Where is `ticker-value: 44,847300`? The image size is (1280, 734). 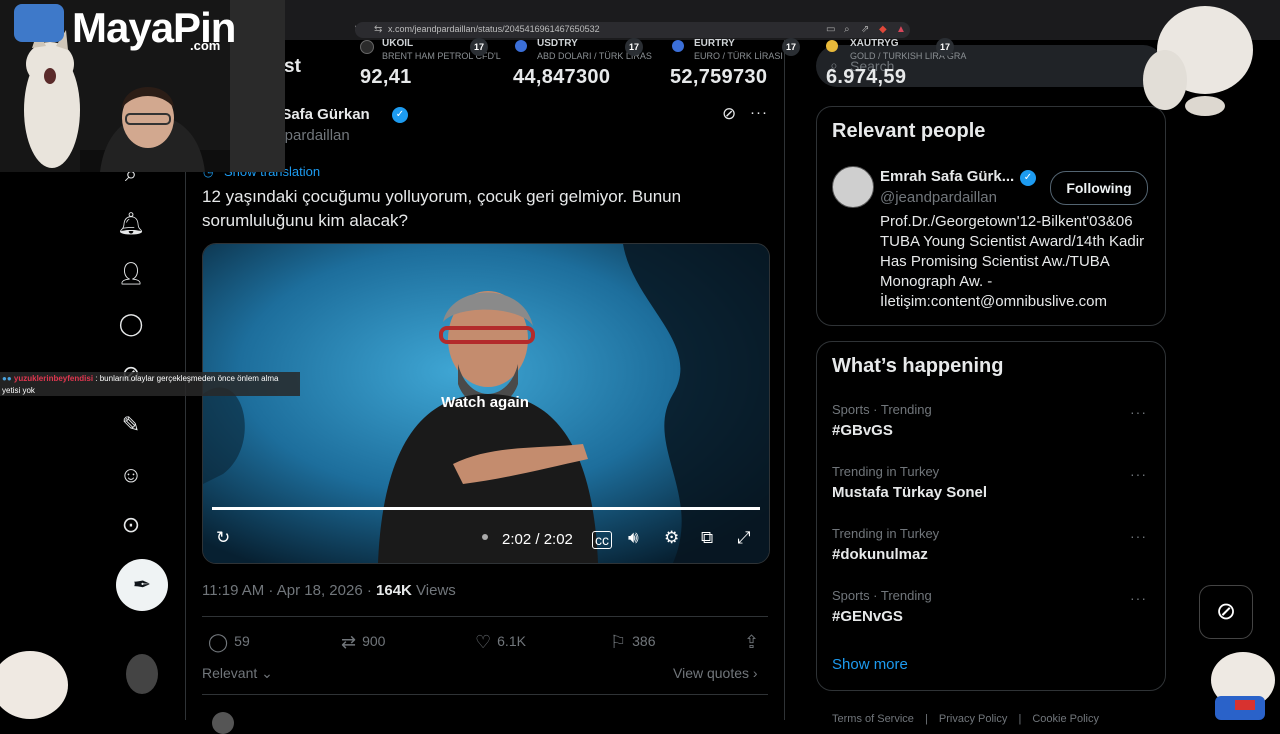
ticker-value: 44,847300 is located at coordinates (562, 77).